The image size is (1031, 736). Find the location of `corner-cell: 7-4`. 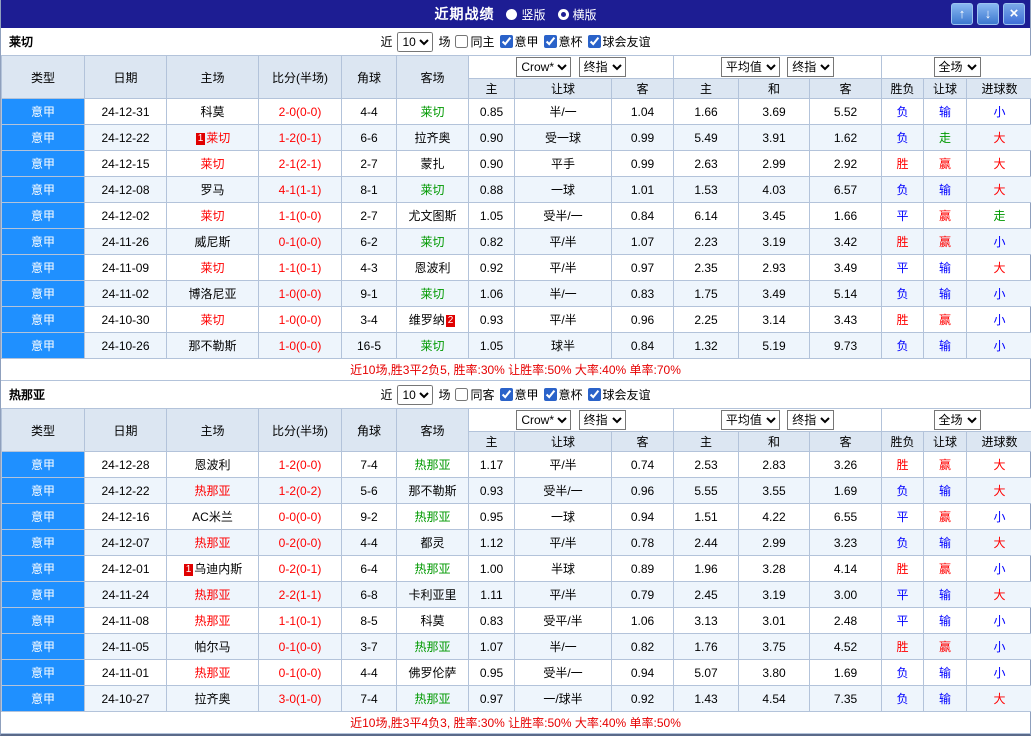

corner-cell: 7-4 is located at coordinates (369, 465).